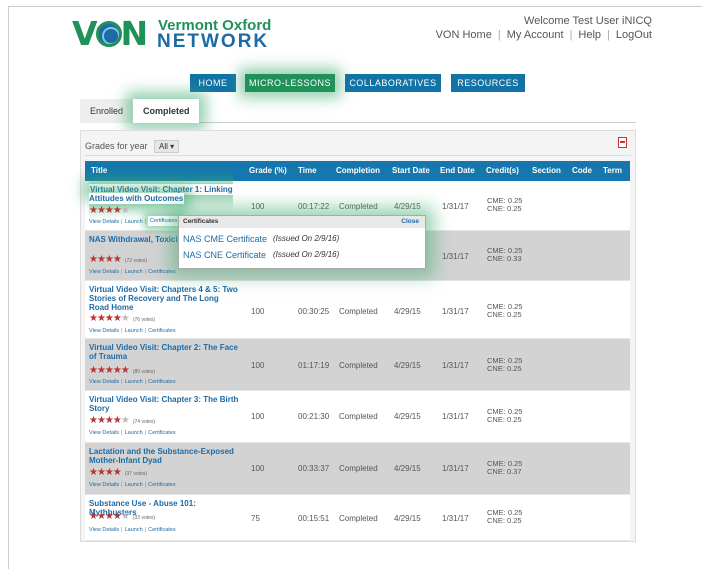 The image size is (702, 569). I want to click on col-completion: Completion, so click(358, 171).